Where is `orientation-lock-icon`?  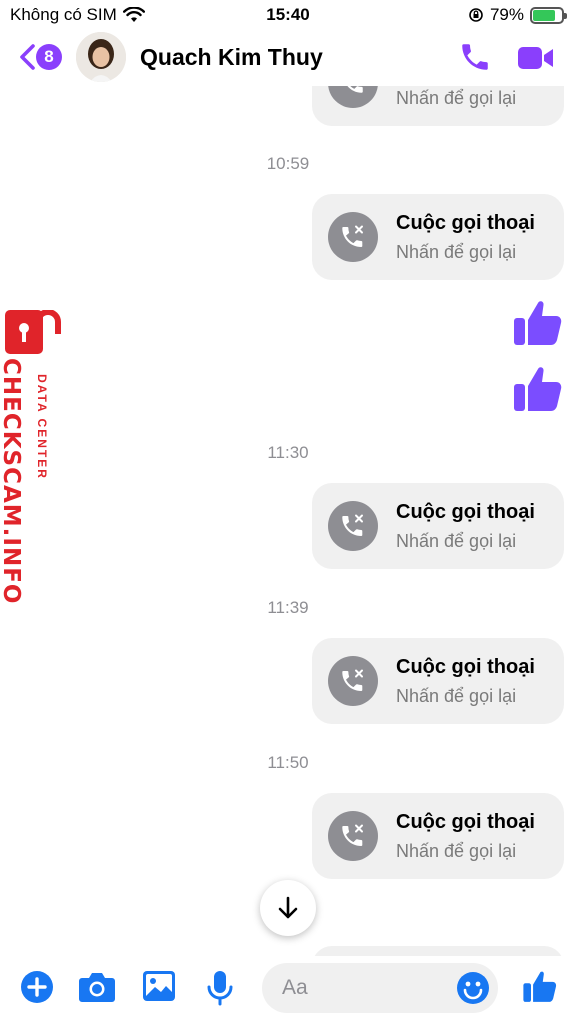
orientation-lock-icon is located at coordinates (476, 15).